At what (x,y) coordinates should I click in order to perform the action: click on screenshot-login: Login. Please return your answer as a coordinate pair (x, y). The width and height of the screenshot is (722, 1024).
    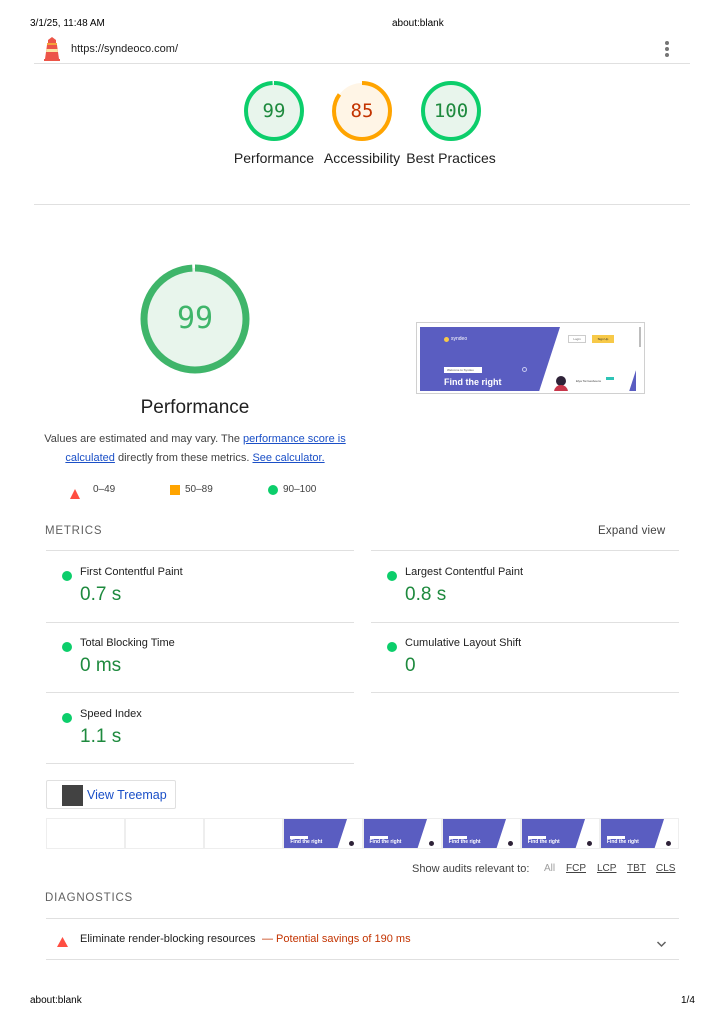
    Looking at the image, I should click on (577, 339).